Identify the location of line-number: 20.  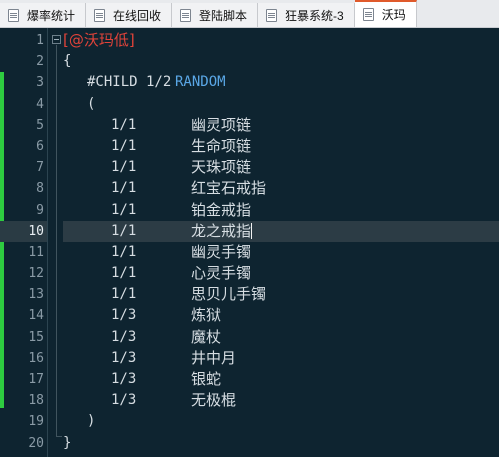
(36, 443).